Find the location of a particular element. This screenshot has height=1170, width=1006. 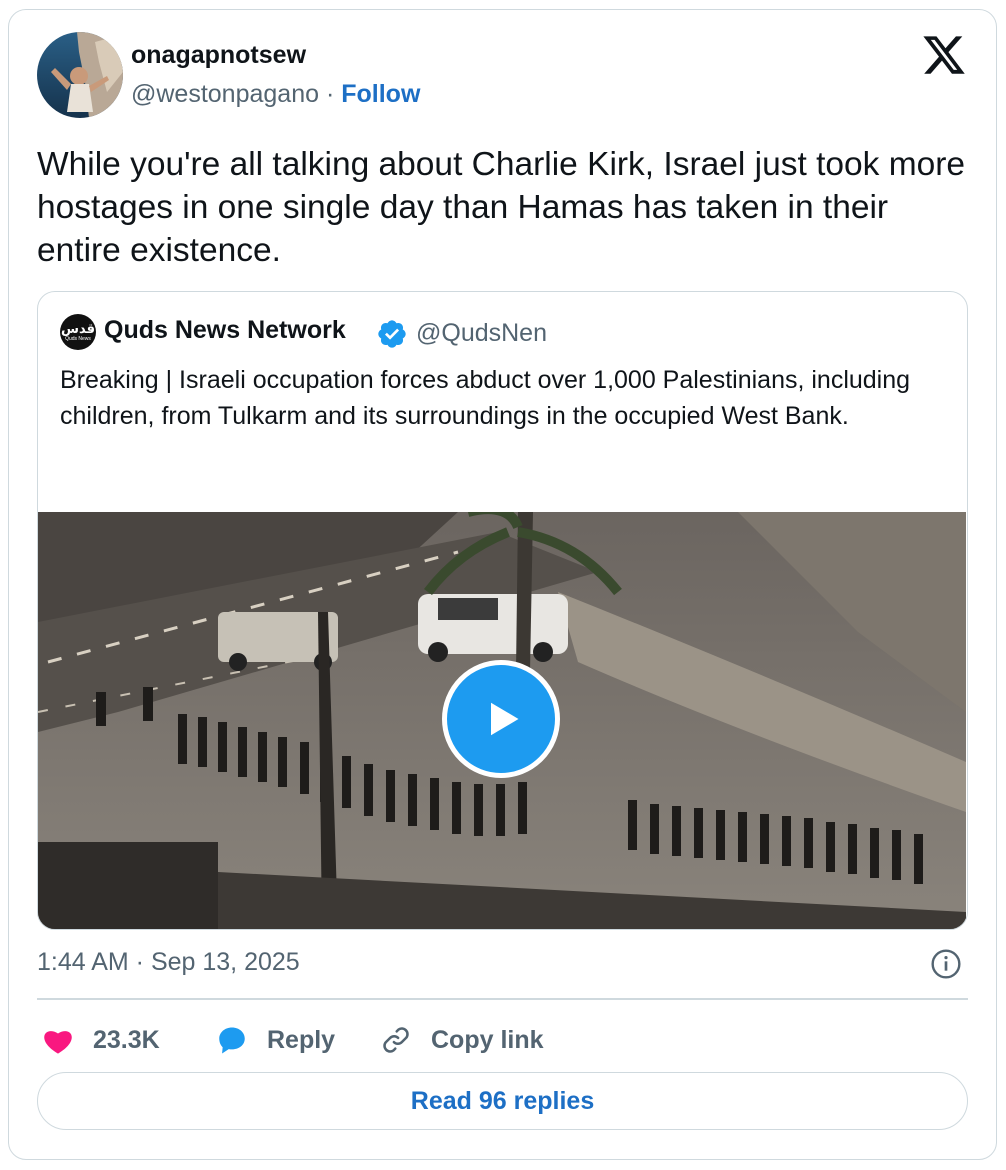

reply-label: Reply is located at coordinates (301, 1039).